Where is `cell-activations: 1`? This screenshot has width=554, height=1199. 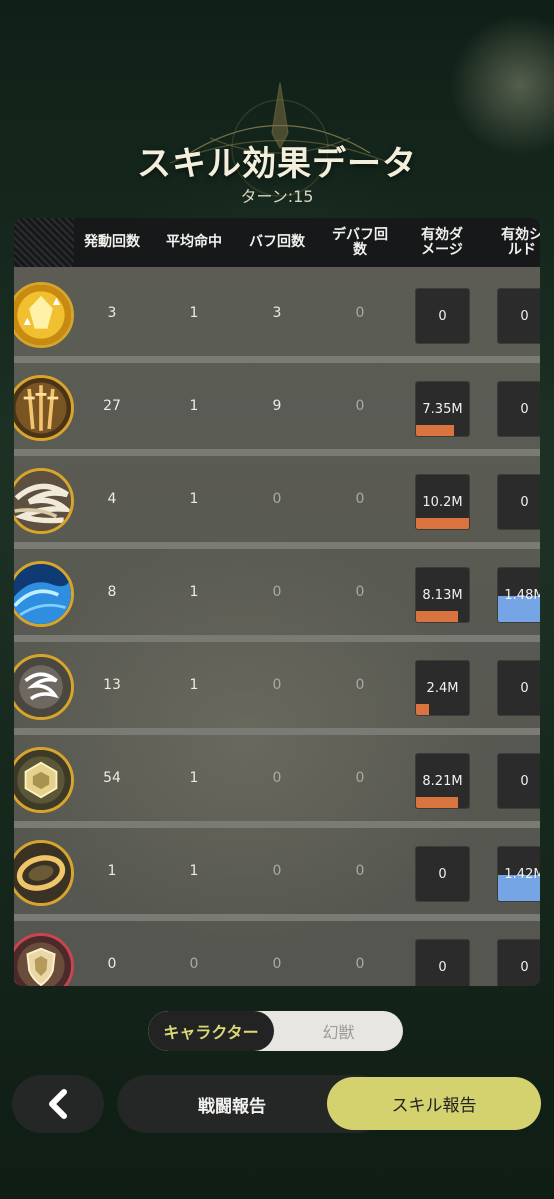
cell-activations: 1 is located at coordinates (112, 871).